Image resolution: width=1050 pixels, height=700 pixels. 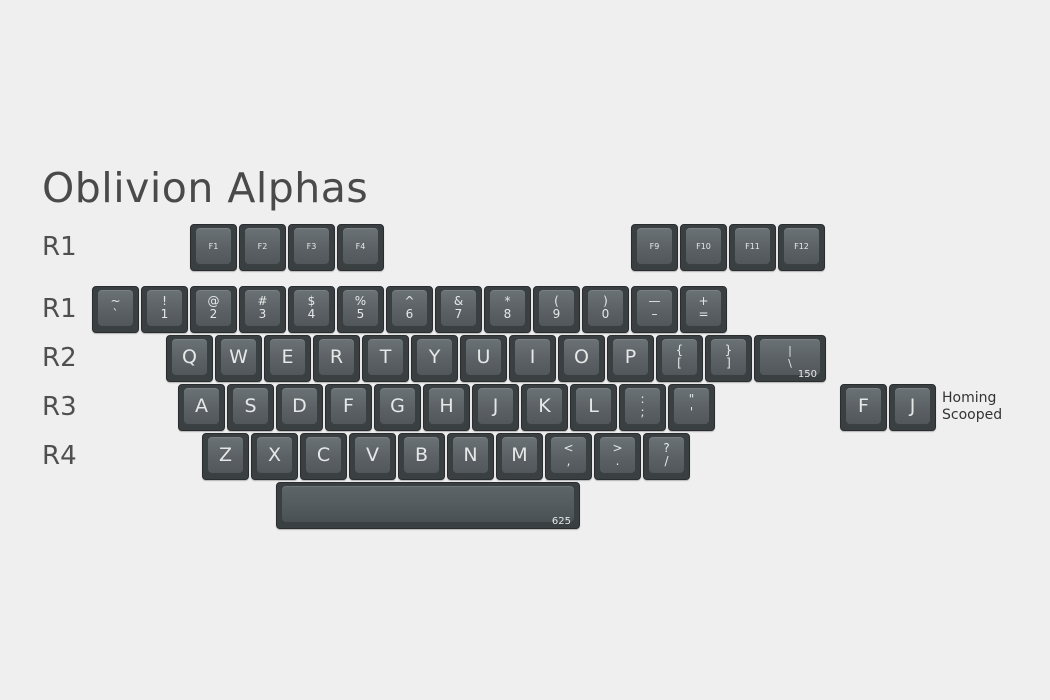 I want to click on keycap-legend-text: G, so click(x=397, y=406).